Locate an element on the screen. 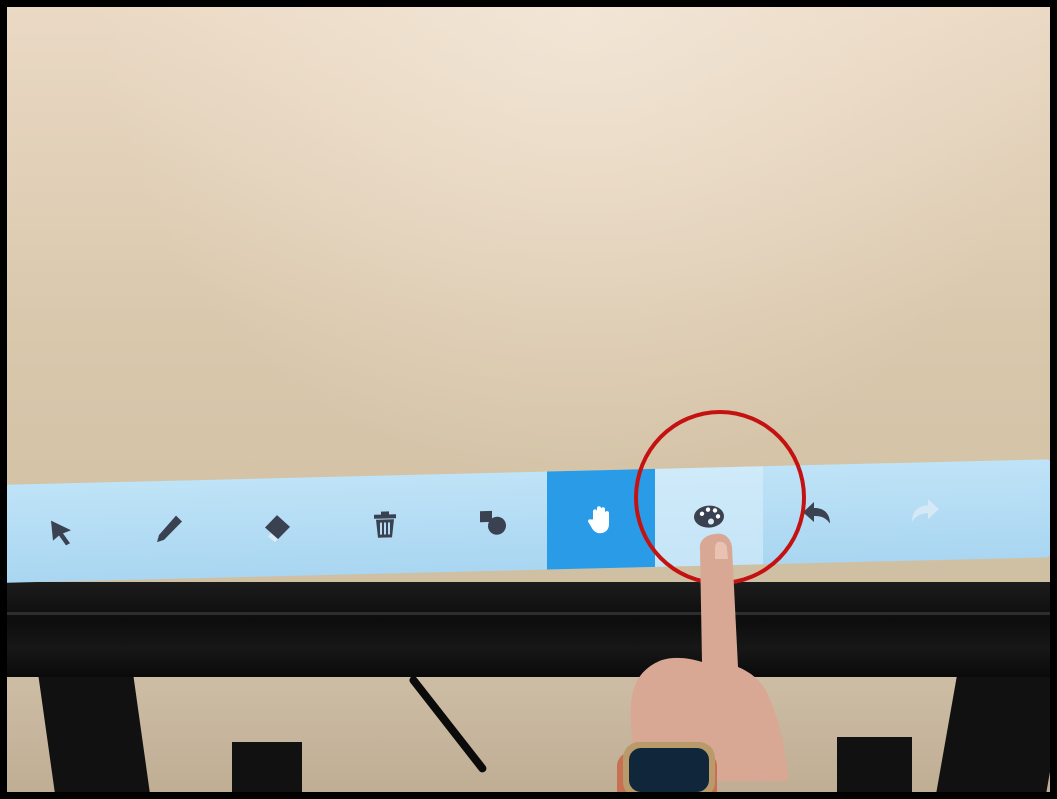 This screenshot has height=799, width=1057. trash-icon is located at coordinates (385, 524).